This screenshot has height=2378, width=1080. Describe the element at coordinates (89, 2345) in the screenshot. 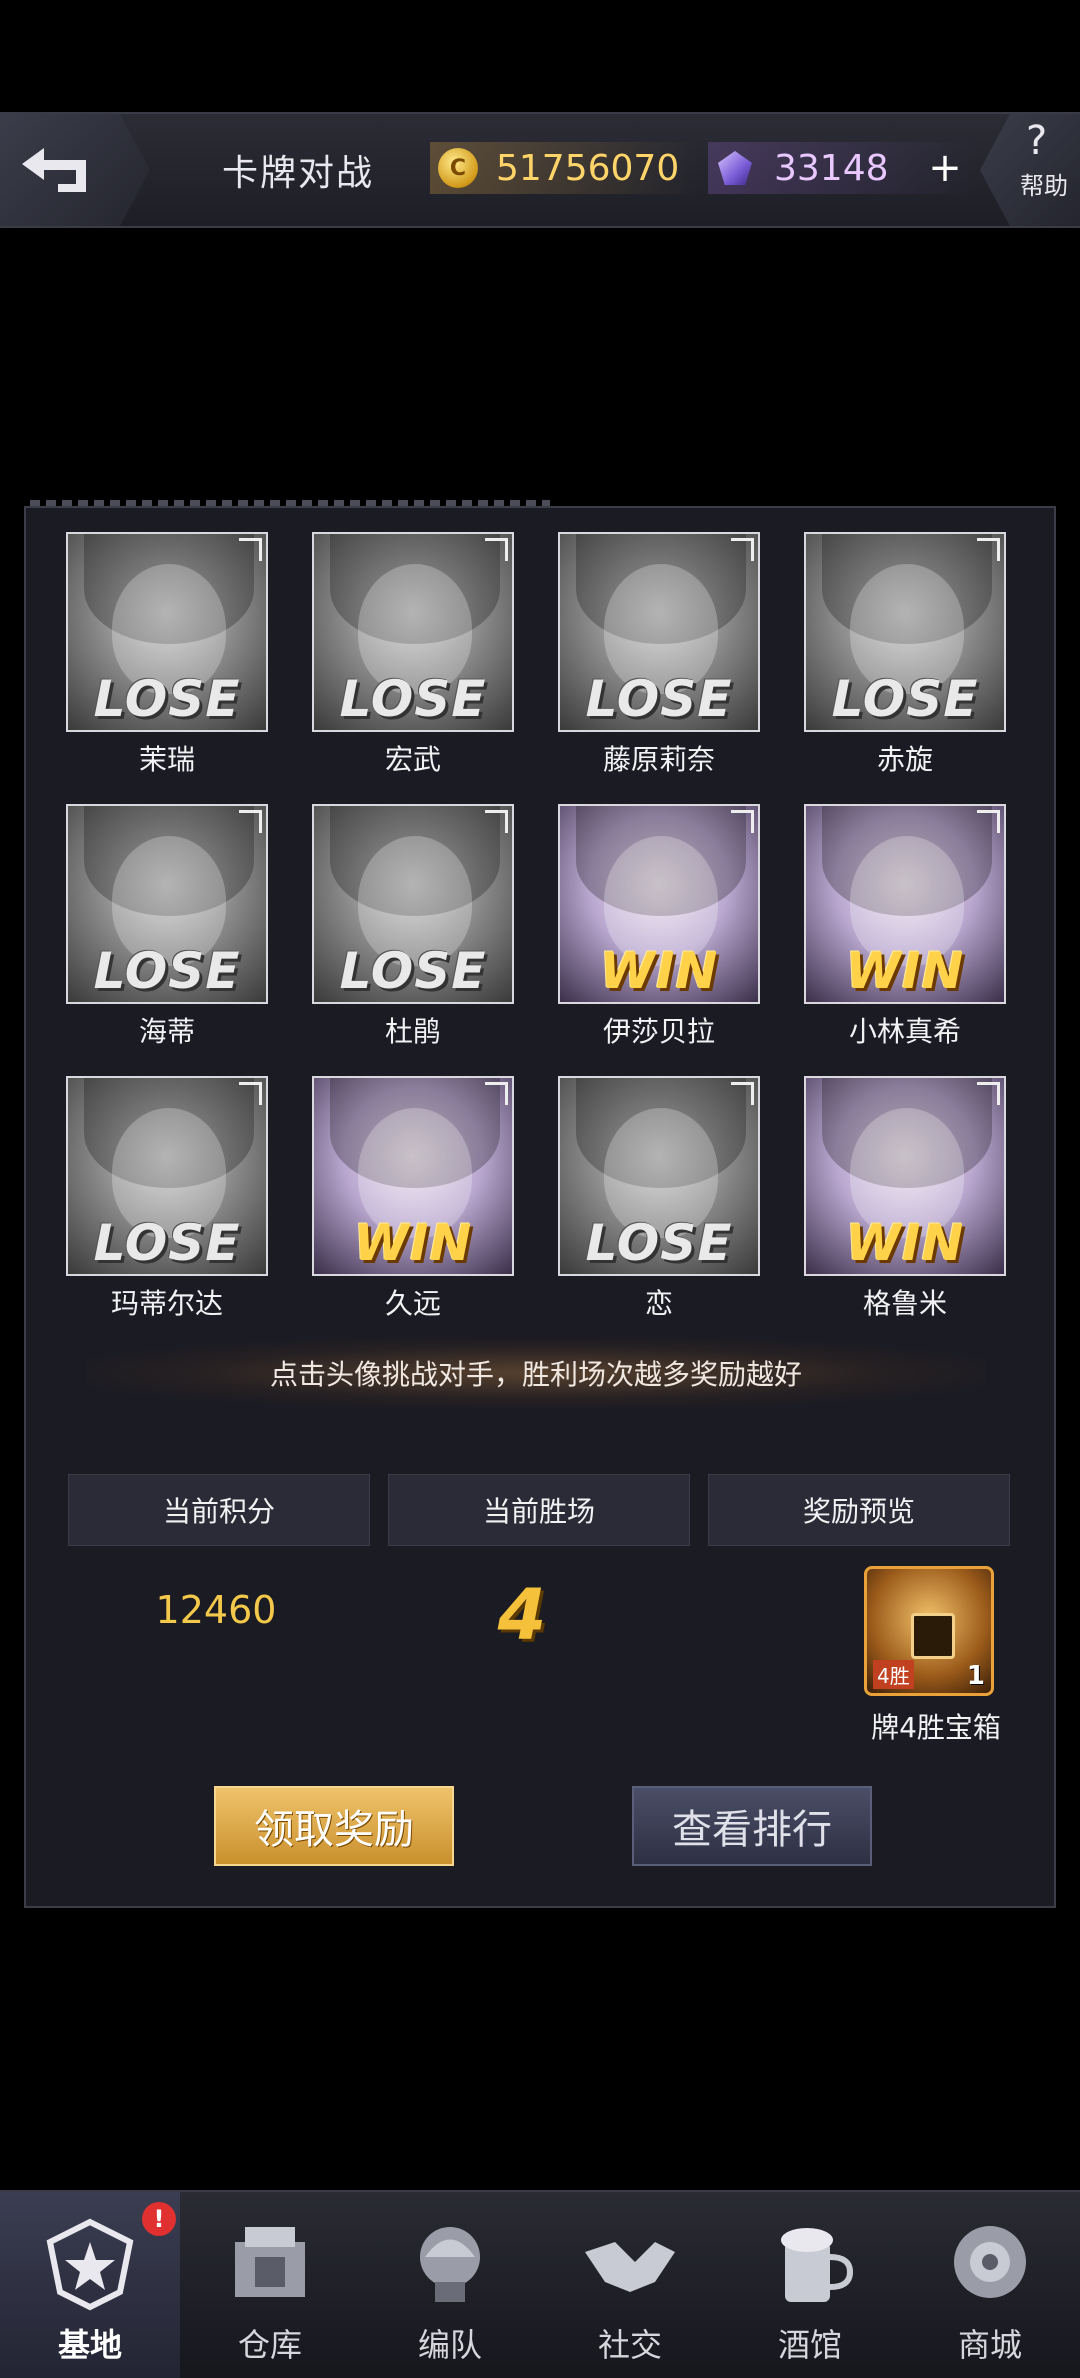

I see `nav-label: 基地` at that location.